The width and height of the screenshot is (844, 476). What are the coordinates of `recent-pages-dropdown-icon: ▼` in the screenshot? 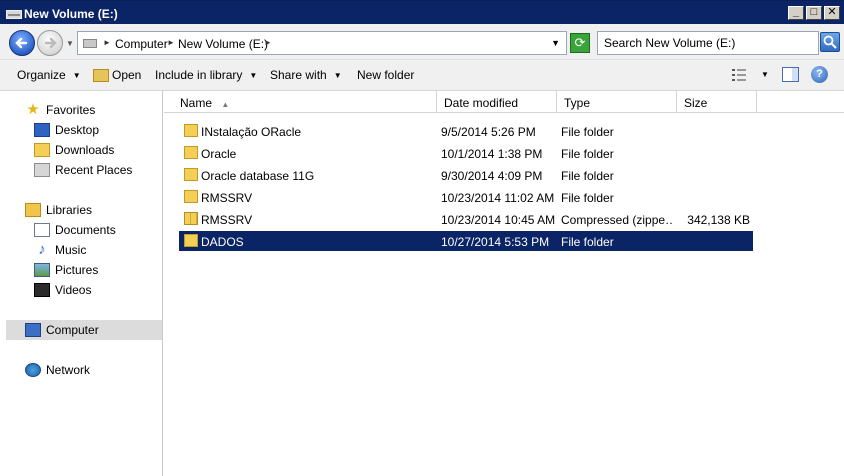 It's located at (70, 43).